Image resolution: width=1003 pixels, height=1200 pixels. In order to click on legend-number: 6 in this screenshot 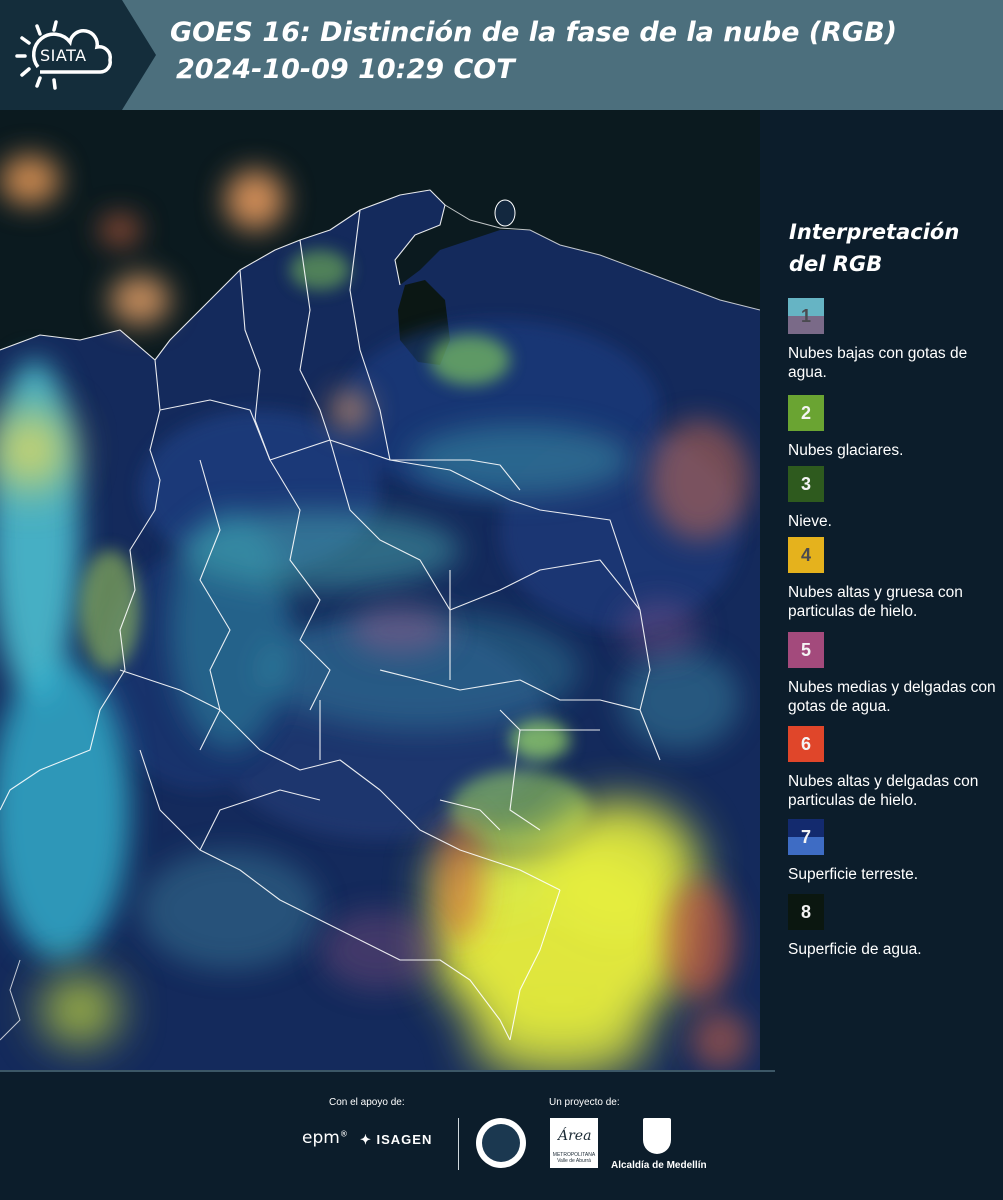, I will do `click(805, 743)`.